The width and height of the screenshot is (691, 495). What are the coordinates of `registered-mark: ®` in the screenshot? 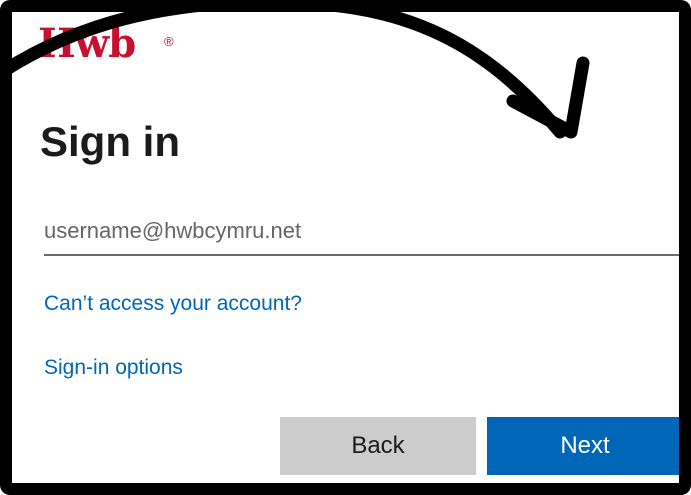 It's located at (169, 41).